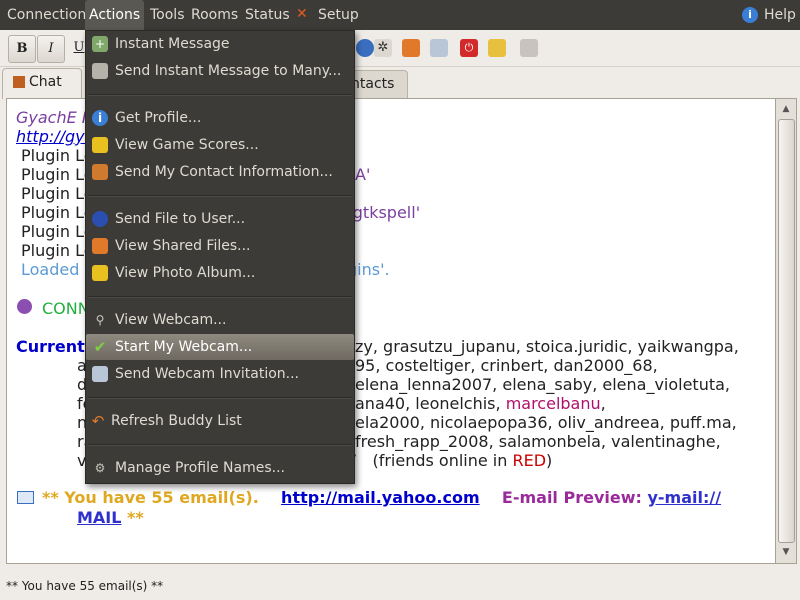  Describe the element at coordinates (549, 460) in the screenshot. I see `close-paren: )` at that location.